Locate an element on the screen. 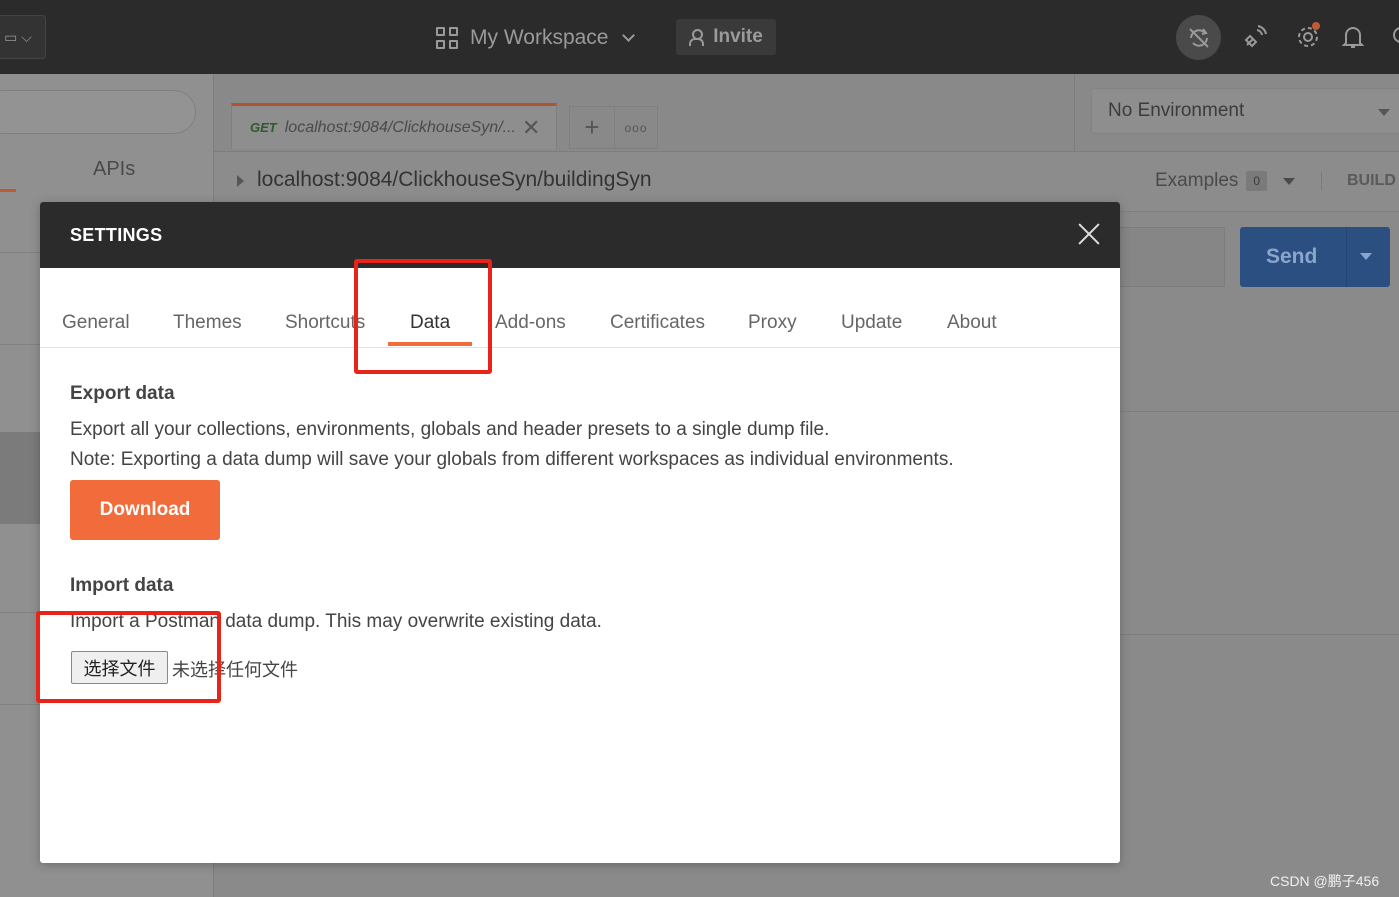  settings-button is located at coordinates (1308, 37).